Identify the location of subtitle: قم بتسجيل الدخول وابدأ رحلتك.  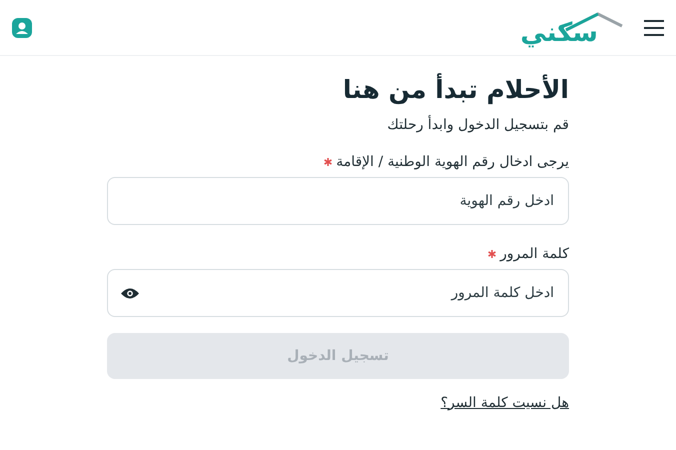
(477, 124).